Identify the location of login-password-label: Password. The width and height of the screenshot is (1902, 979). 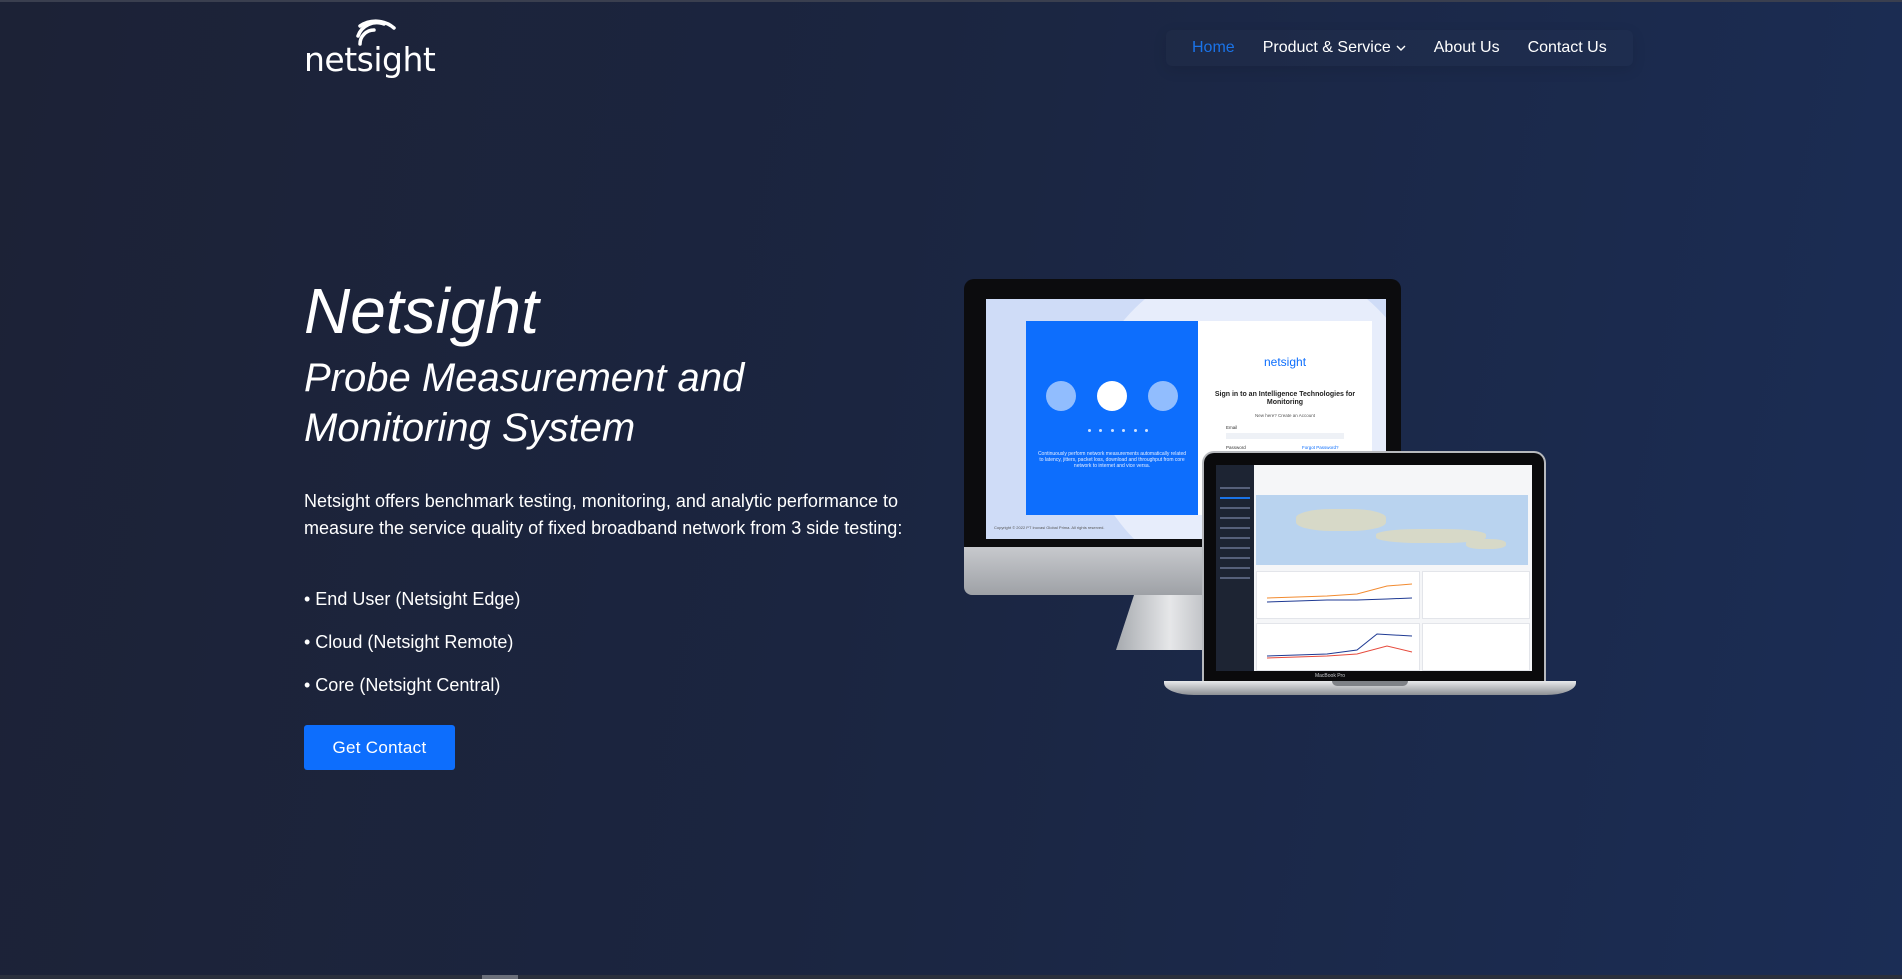
(1236, 447).